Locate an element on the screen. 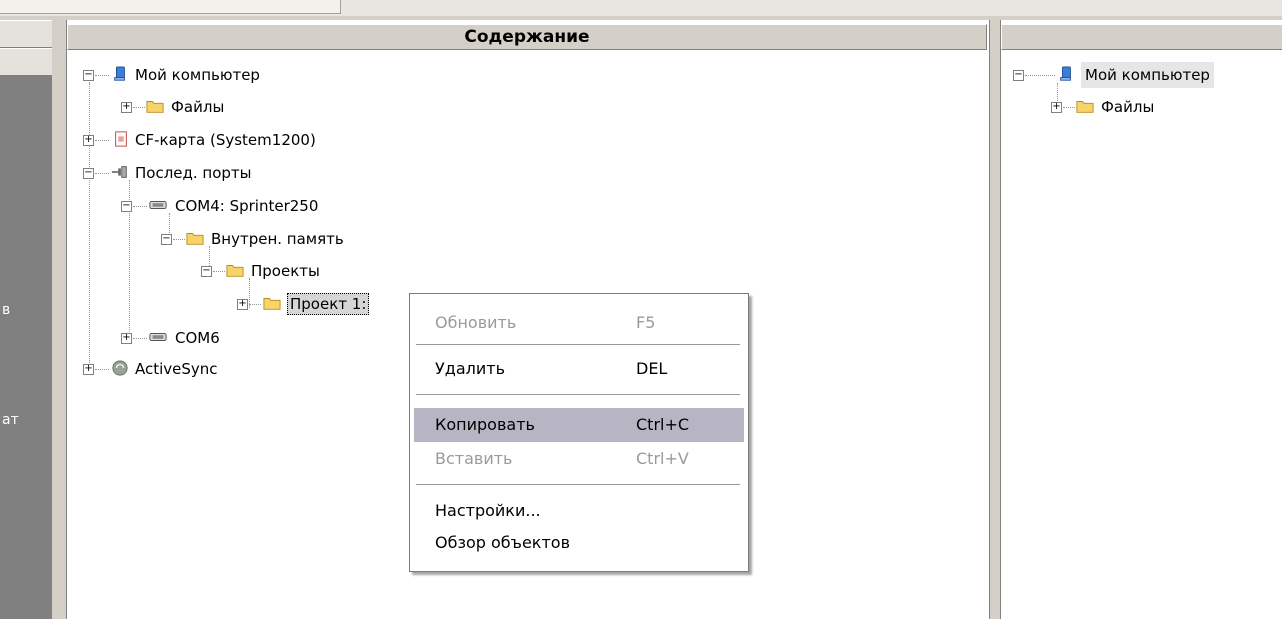  tree-node-label: COM6 is located at coordinates (197, 338).